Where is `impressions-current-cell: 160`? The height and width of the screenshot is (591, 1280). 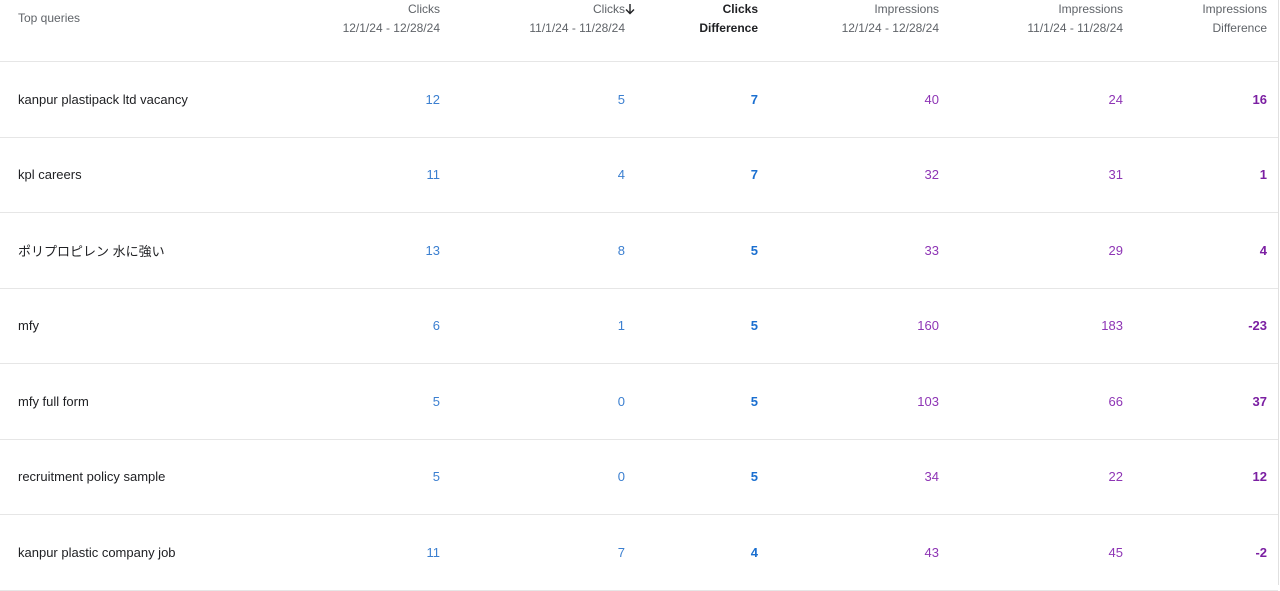 impressions-current-cell: 160 is located at coordinates (928, 326).